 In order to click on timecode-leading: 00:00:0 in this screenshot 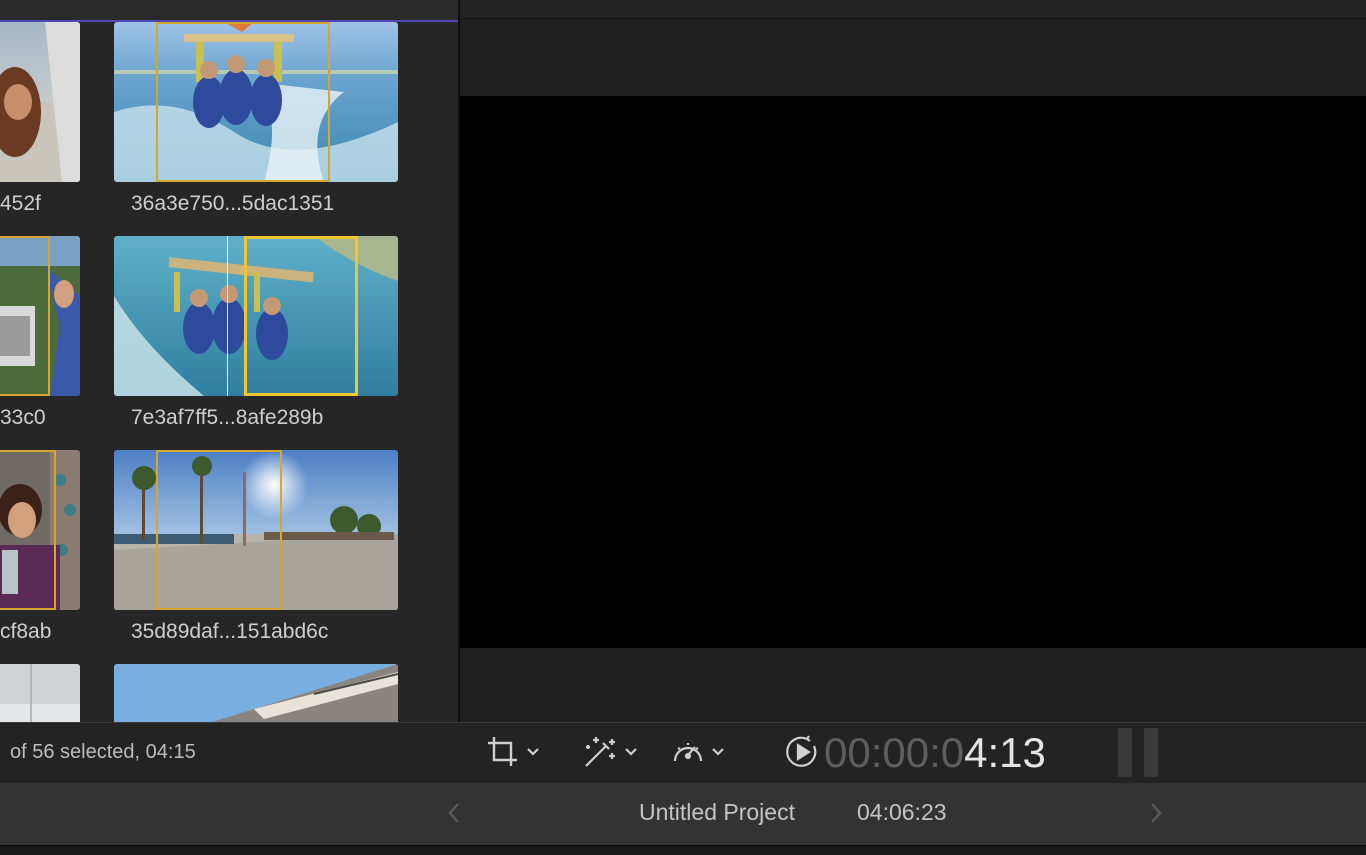, I will do `click(894, 752)`.